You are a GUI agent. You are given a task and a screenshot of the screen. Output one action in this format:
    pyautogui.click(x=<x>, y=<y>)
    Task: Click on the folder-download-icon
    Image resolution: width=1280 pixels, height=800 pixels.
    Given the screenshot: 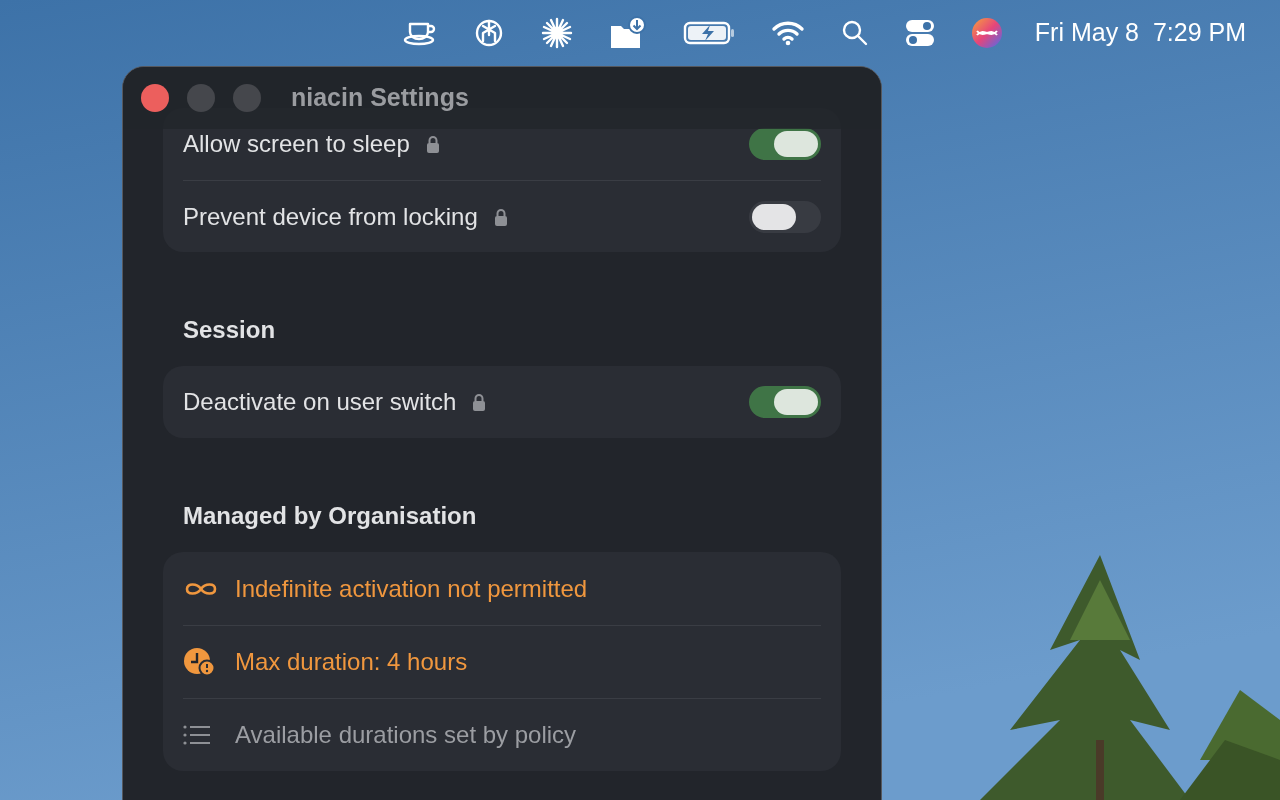 What is the action you would take?
    pyautogui.click(x=627, y=33)
    